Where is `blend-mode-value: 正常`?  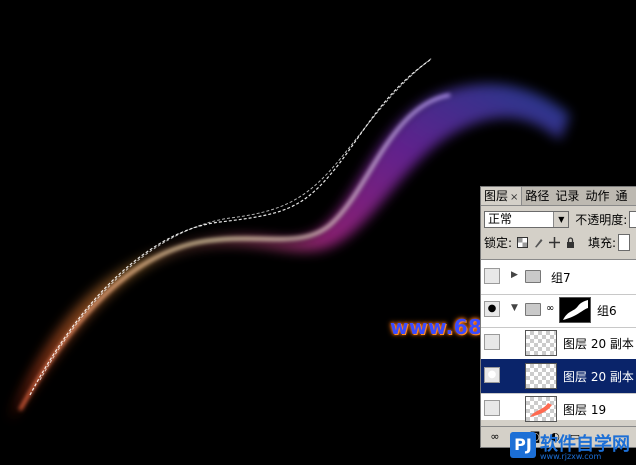
blend-mode-value: 正常 is located at coordinates (500, 218).